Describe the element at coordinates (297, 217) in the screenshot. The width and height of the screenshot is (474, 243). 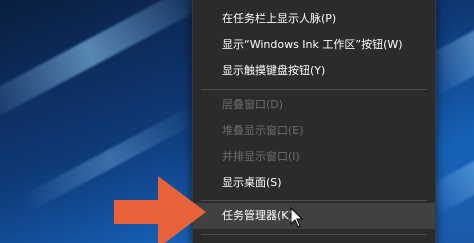
I see `arrow-cursor-icon` at that location.